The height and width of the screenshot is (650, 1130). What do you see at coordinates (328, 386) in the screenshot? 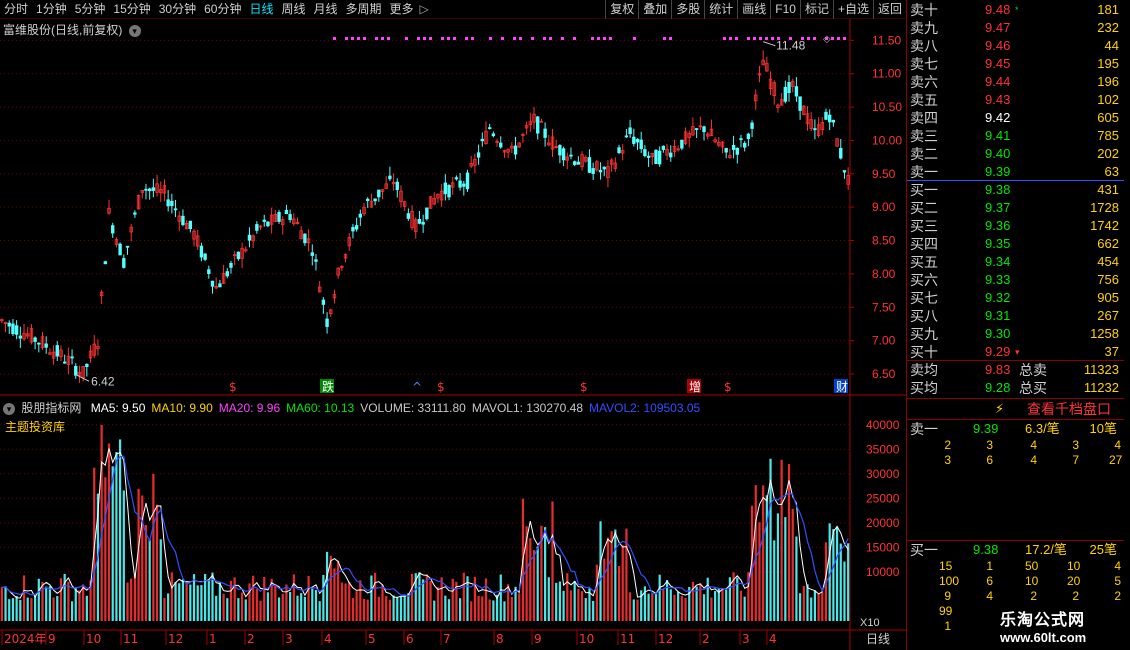
I see `event-marker-1: 跌` at bounding box center [328, 386].